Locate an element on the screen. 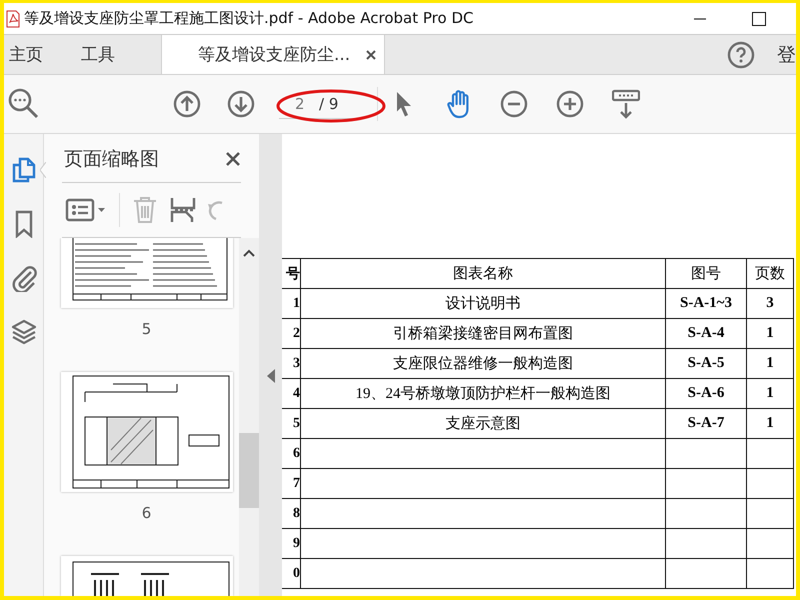  table-cell: S-A-7 is located at coordinates (706, 423).